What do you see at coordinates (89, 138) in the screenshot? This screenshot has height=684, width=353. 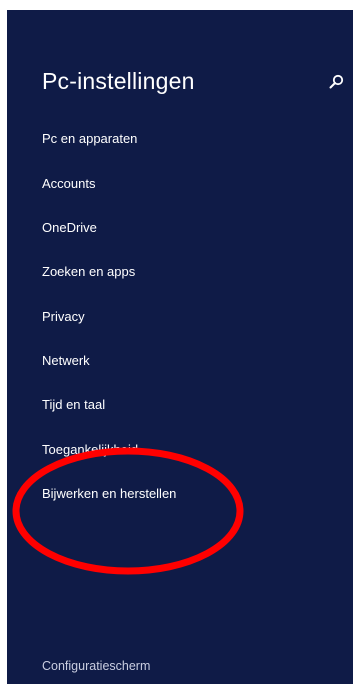 I see `nav-item-pc-en-apparaten: Pc en apparaten` at bounding box center [89, 138].